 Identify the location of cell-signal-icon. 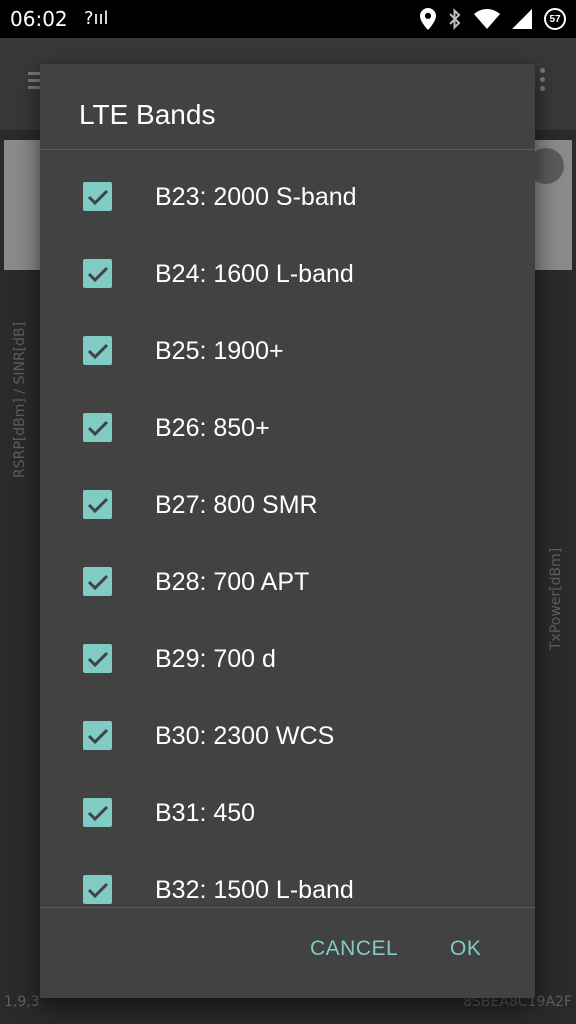
(522, 19).